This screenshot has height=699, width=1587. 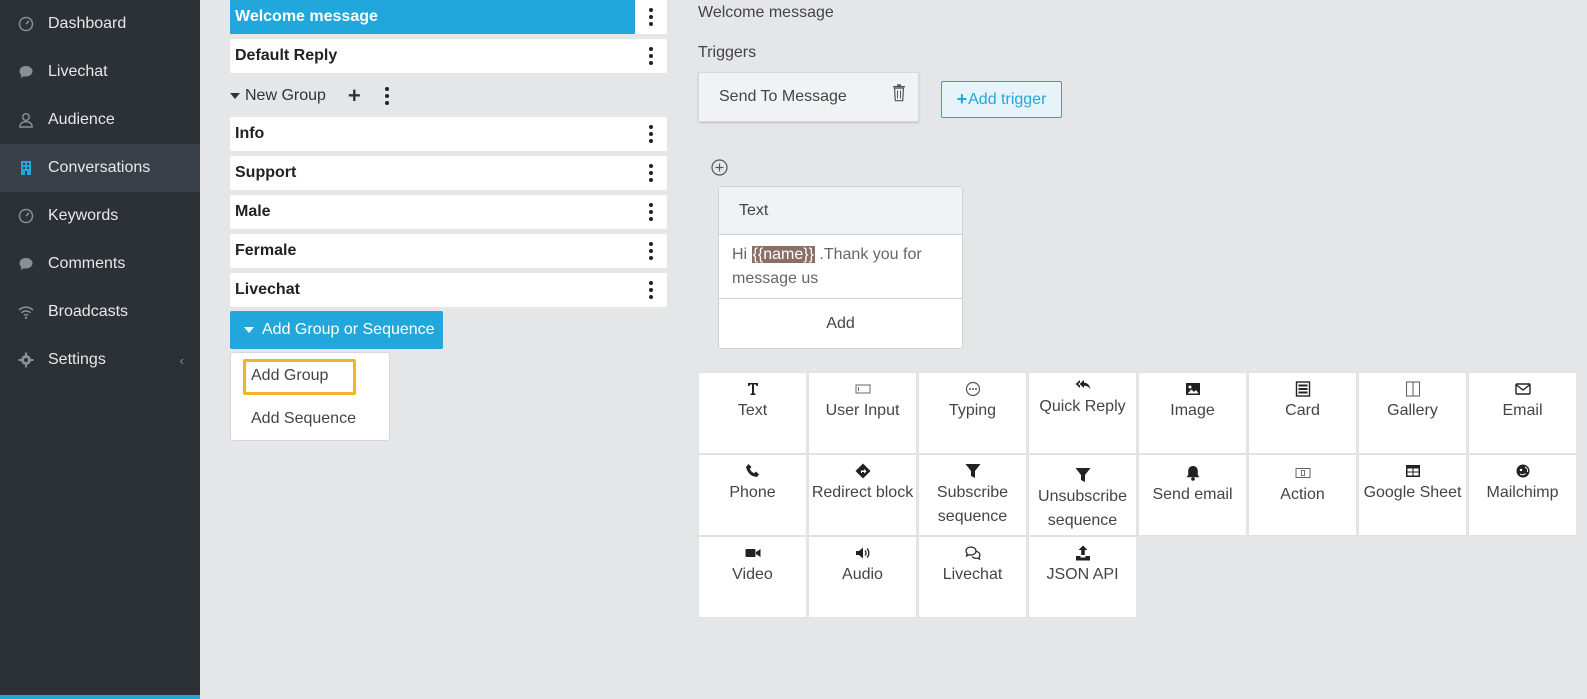 I want to click on envelope-icon, so click(x=1522, y=389).